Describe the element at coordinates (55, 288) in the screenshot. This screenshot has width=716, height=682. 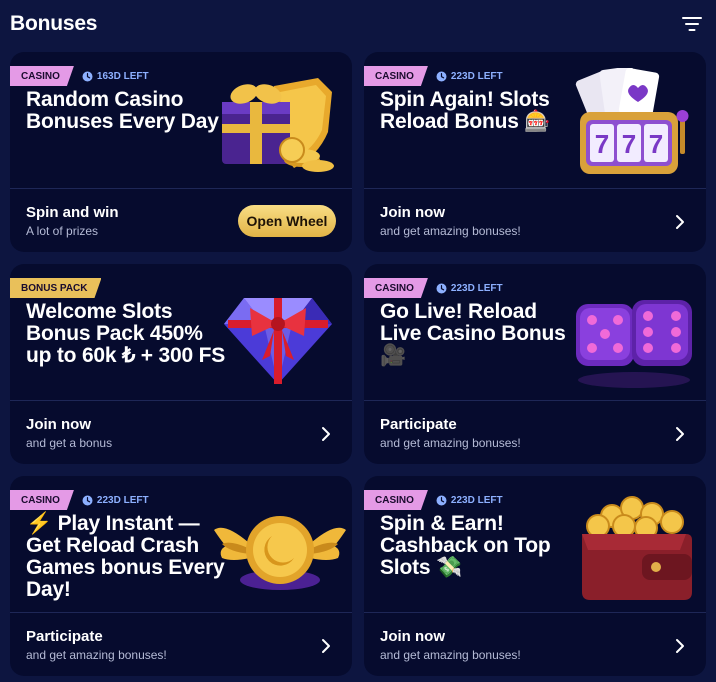
I see `category-tag: BONUS PACK` at that location.